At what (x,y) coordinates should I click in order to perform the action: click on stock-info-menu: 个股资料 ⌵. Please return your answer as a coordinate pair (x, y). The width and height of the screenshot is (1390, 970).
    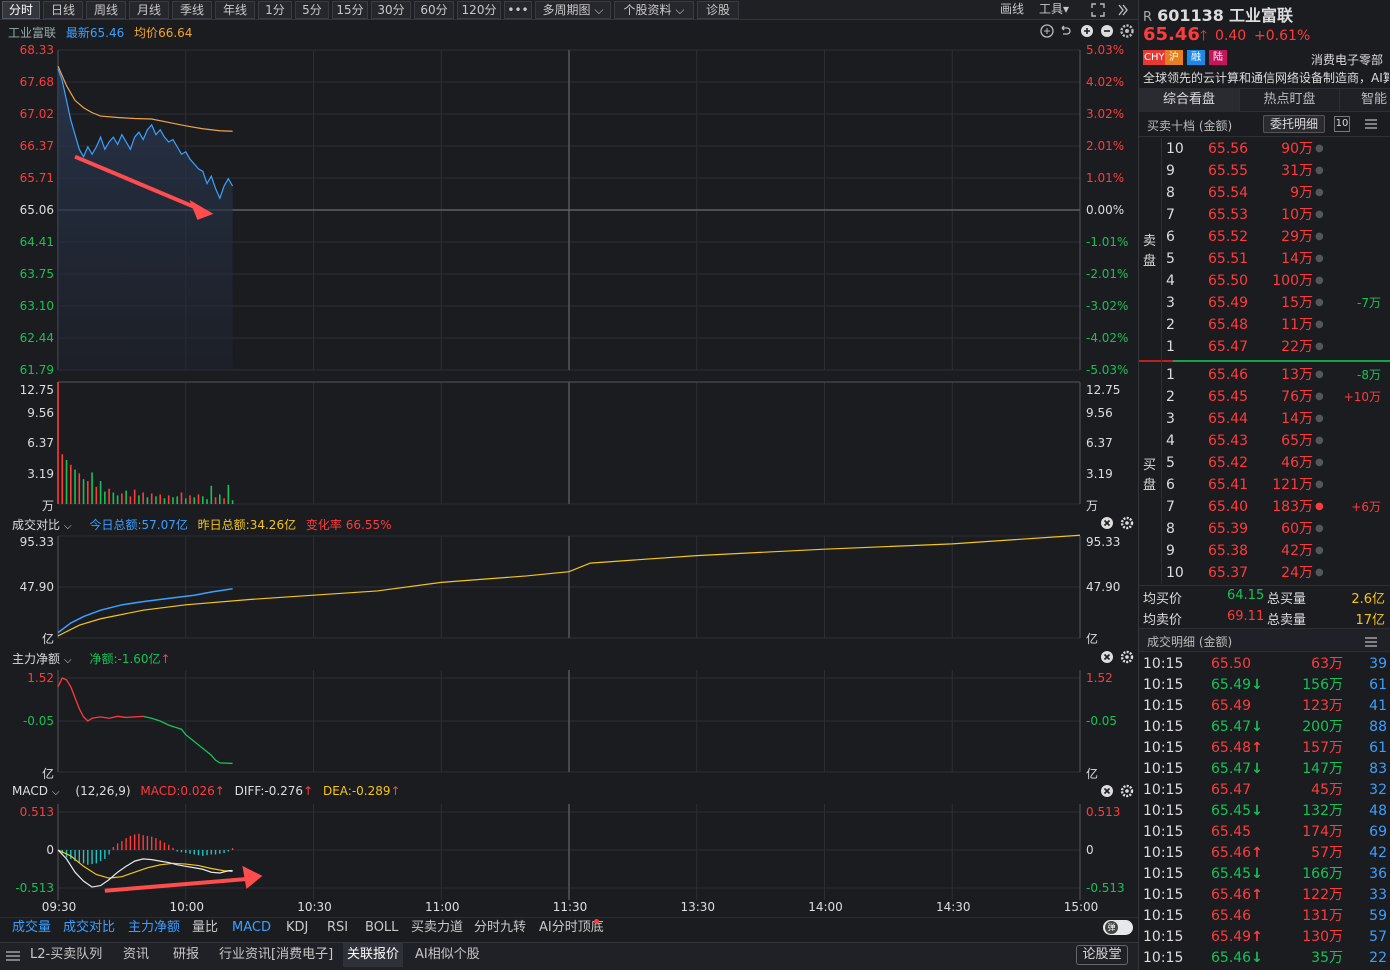
    Looking at the image, I should click on (654, 10).